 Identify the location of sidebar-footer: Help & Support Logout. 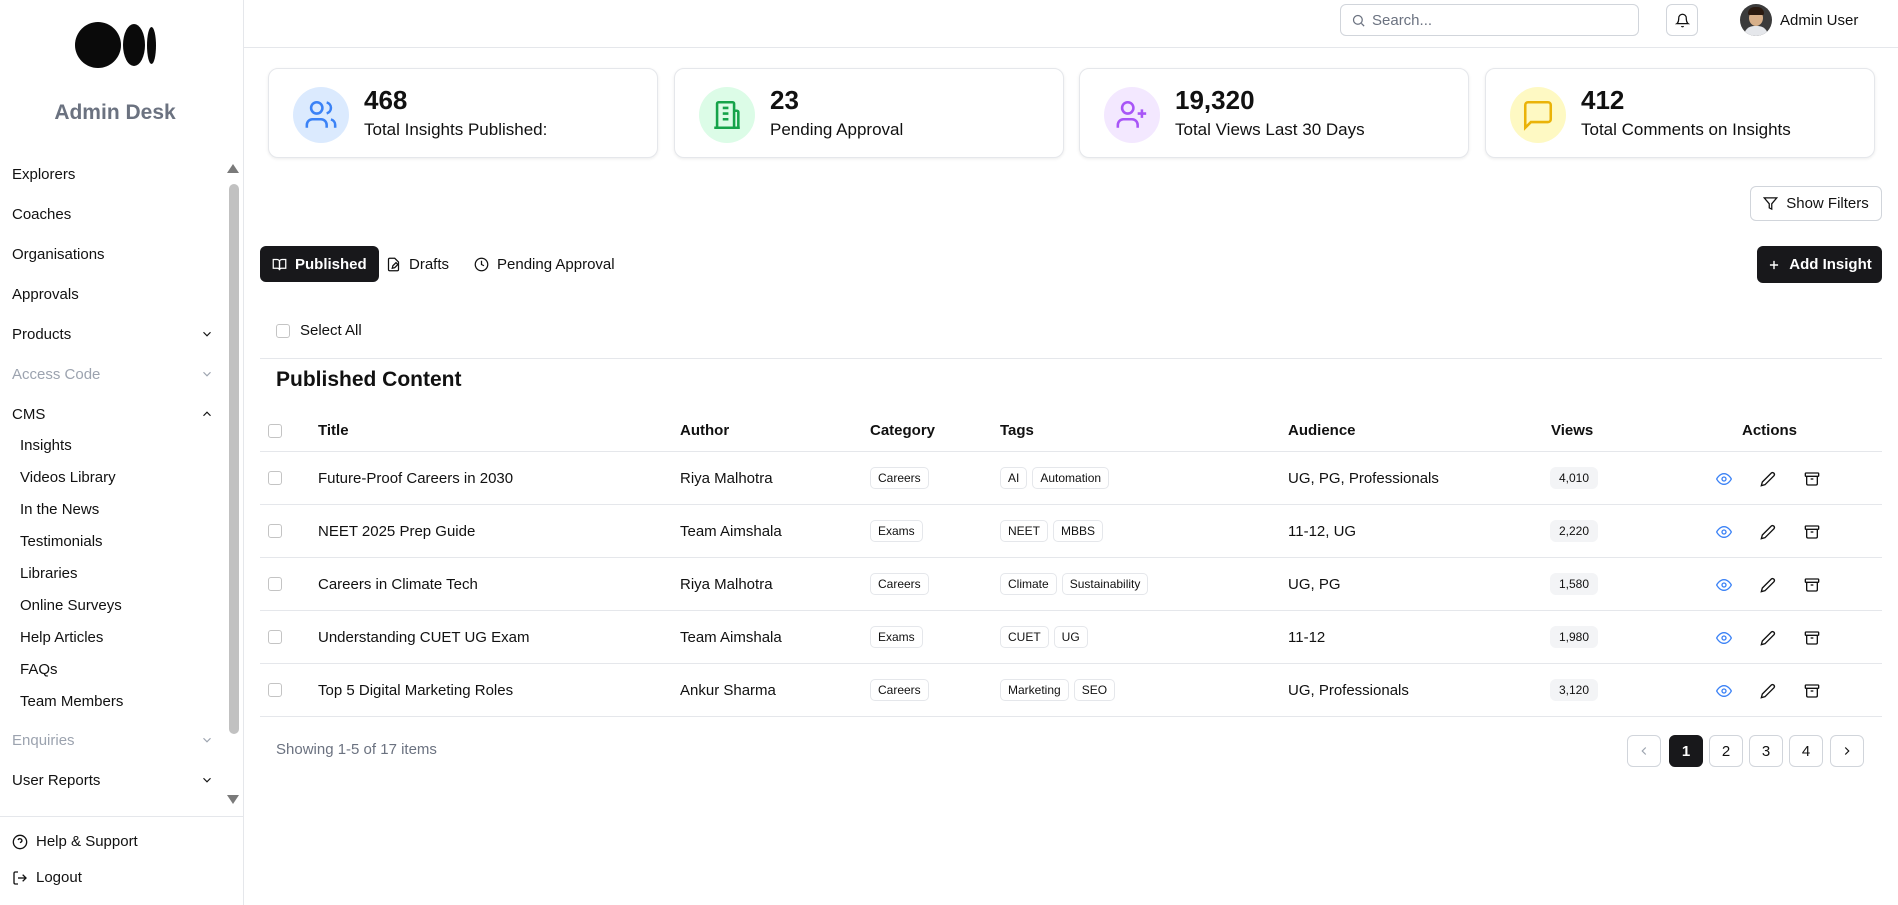
(122, 860).